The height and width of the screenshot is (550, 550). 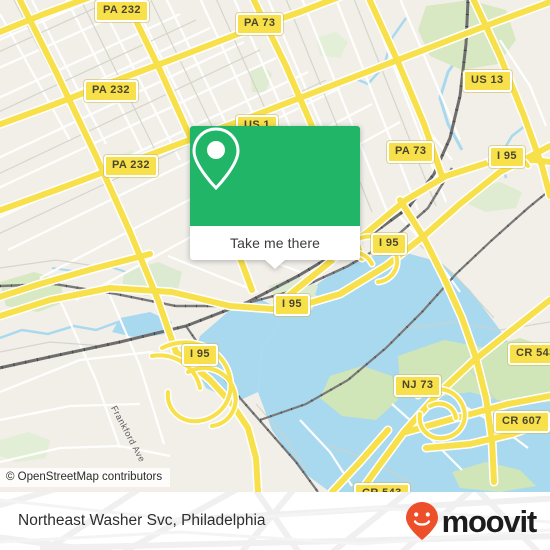 I want to click on osm-attribution: © OpenStreetMap contributors, so click(x=85, y=477).